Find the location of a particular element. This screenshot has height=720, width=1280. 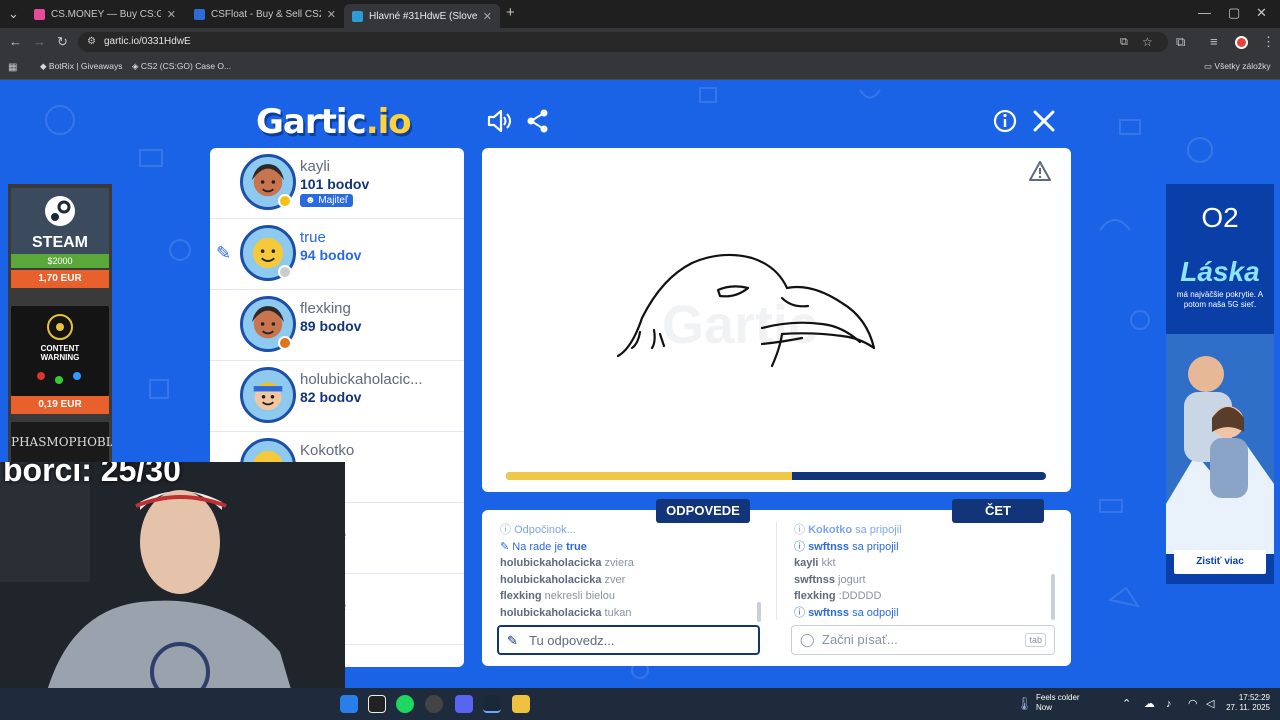

player-points: 89 bodov is located at coordinates (331, 326).